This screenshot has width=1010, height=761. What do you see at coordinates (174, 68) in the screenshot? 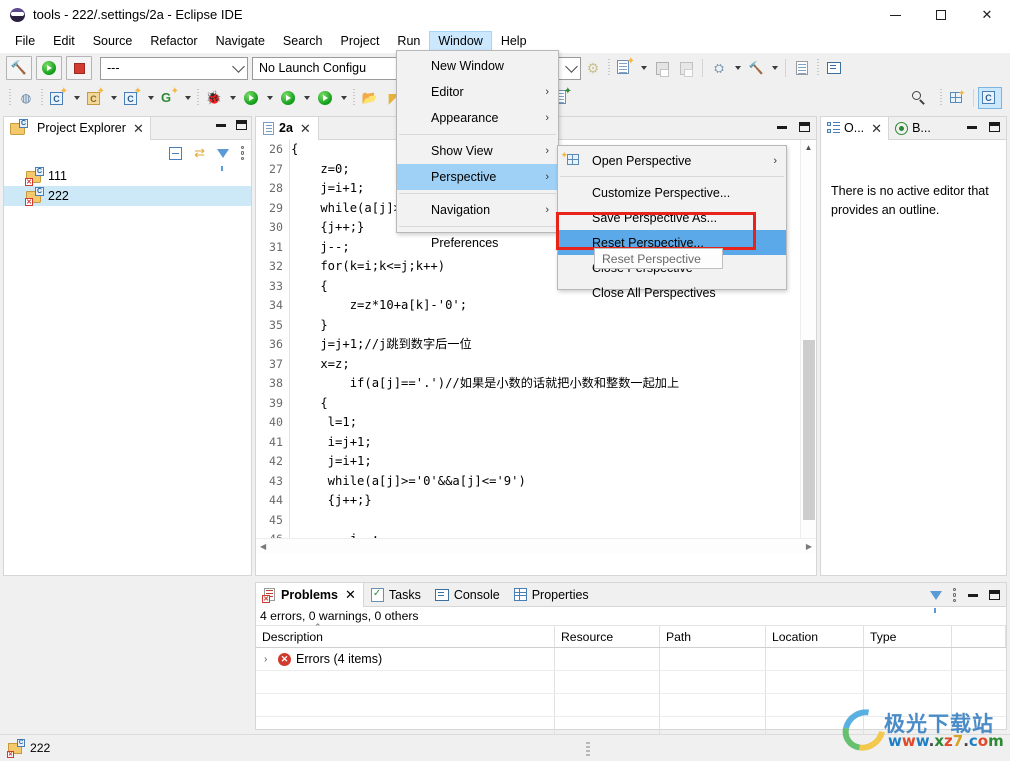
I see `launch-config-combo: ---` at bounding box center [174, 68].